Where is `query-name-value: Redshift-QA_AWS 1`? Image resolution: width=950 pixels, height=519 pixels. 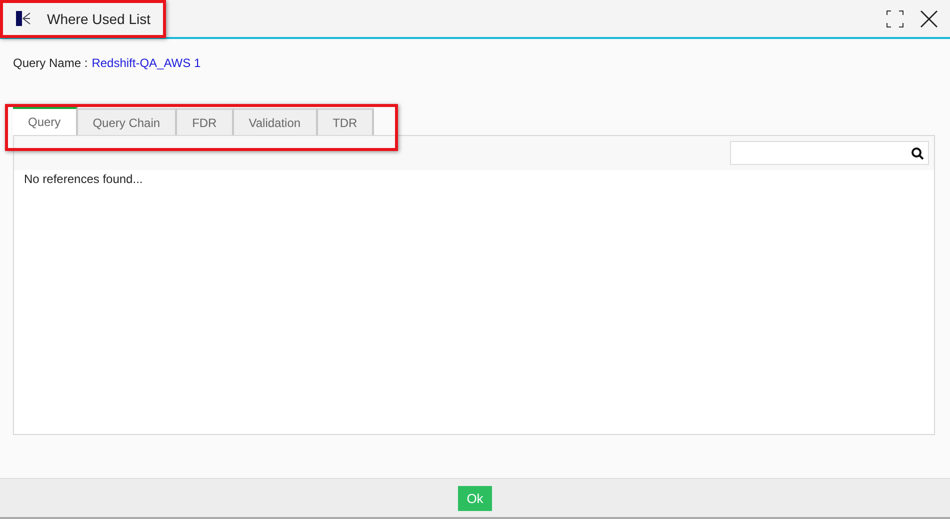 query-name-value: Redshift-QA_AWS 1 is located at coordinates (146, 63).